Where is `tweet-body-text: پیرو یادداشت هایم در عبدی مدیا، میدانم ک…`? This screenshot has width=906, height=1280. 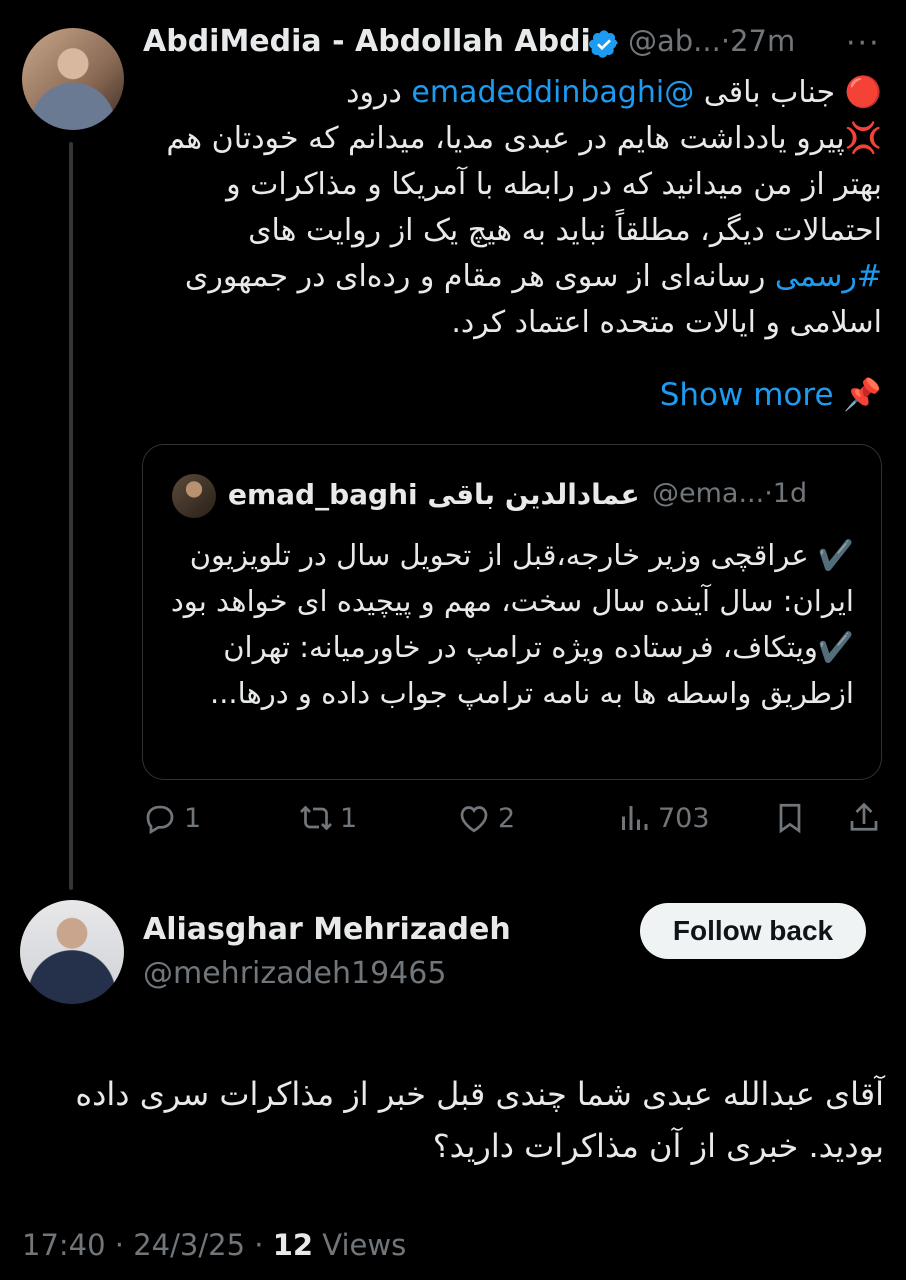 tweet-body-text: پیرو یادداشت هایم در عبدی مدیا، میدانم ک… is located at coordinates (524, 184).